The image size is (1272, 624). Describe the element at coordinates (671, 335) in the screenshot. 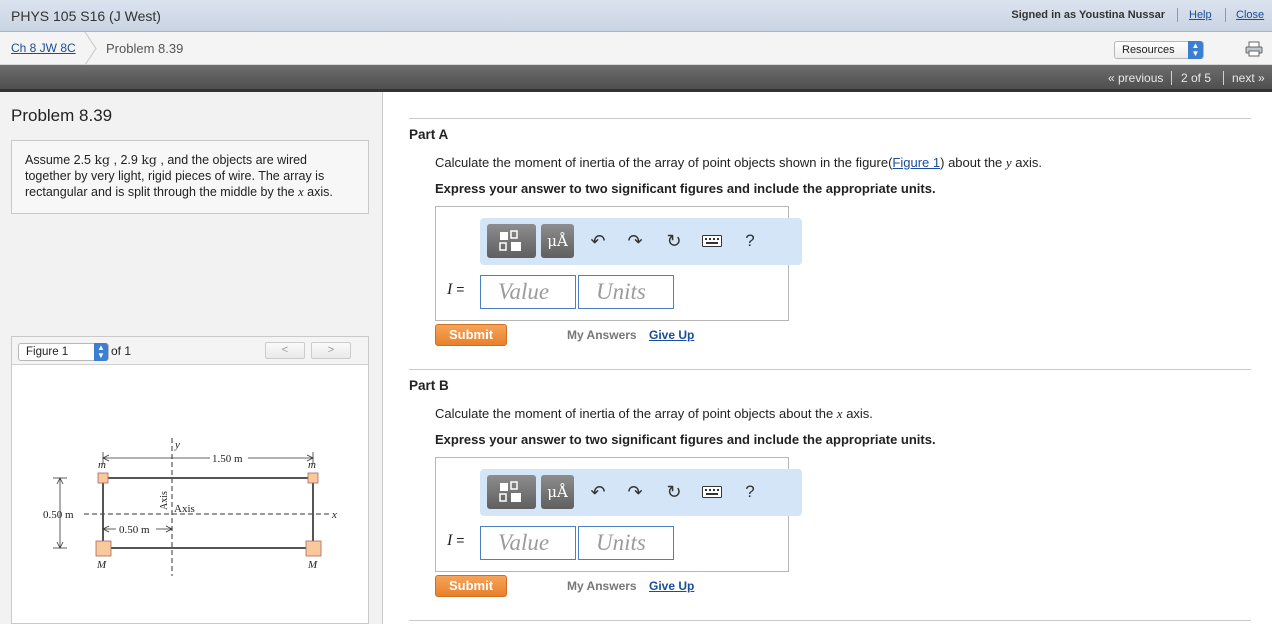

I see `part-a-give-up-link: Give Up` at that location.